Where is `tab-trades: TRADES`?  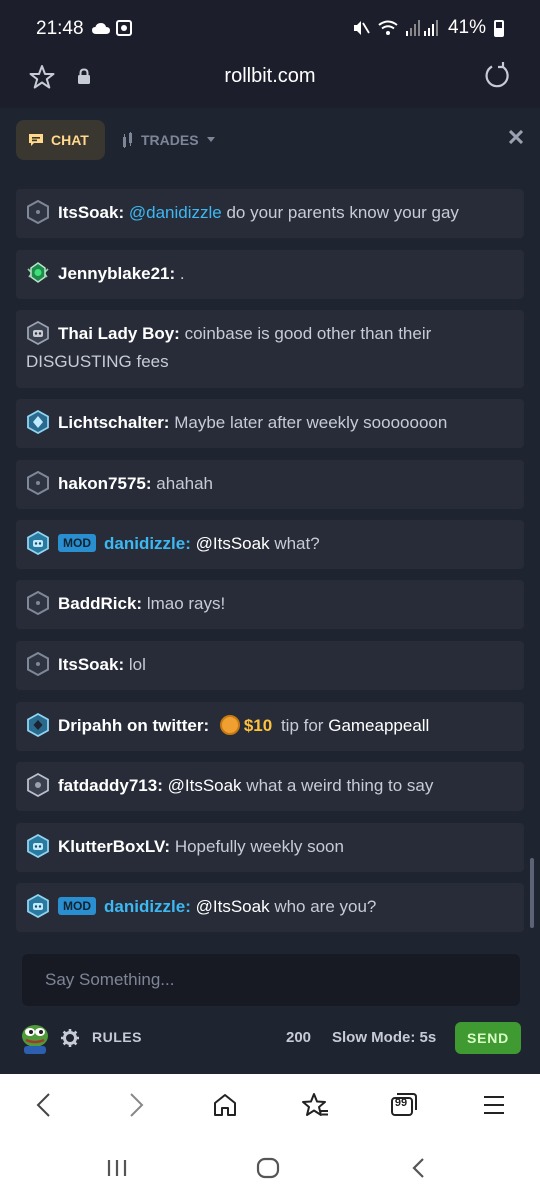 tab-trades: TRADES is located at coordinates (169, 140).